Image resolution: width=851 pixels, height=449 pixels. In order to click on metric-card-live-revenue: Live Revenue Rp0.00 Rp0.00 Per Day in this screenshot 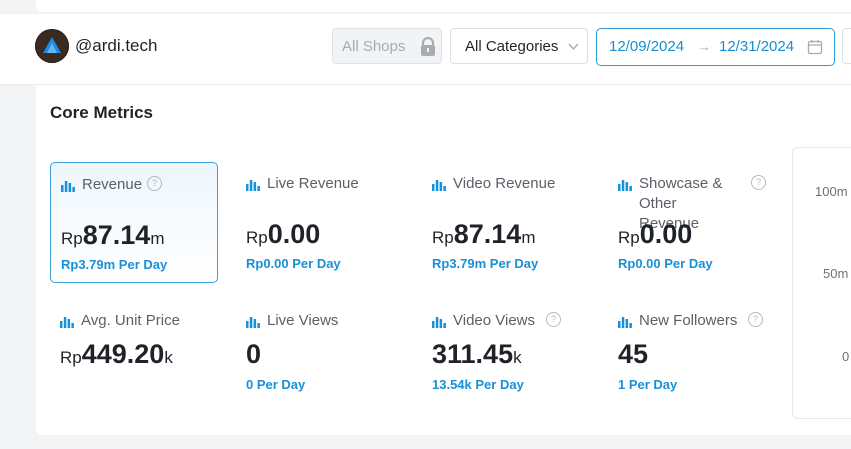, I will do `click(320, 222)`.